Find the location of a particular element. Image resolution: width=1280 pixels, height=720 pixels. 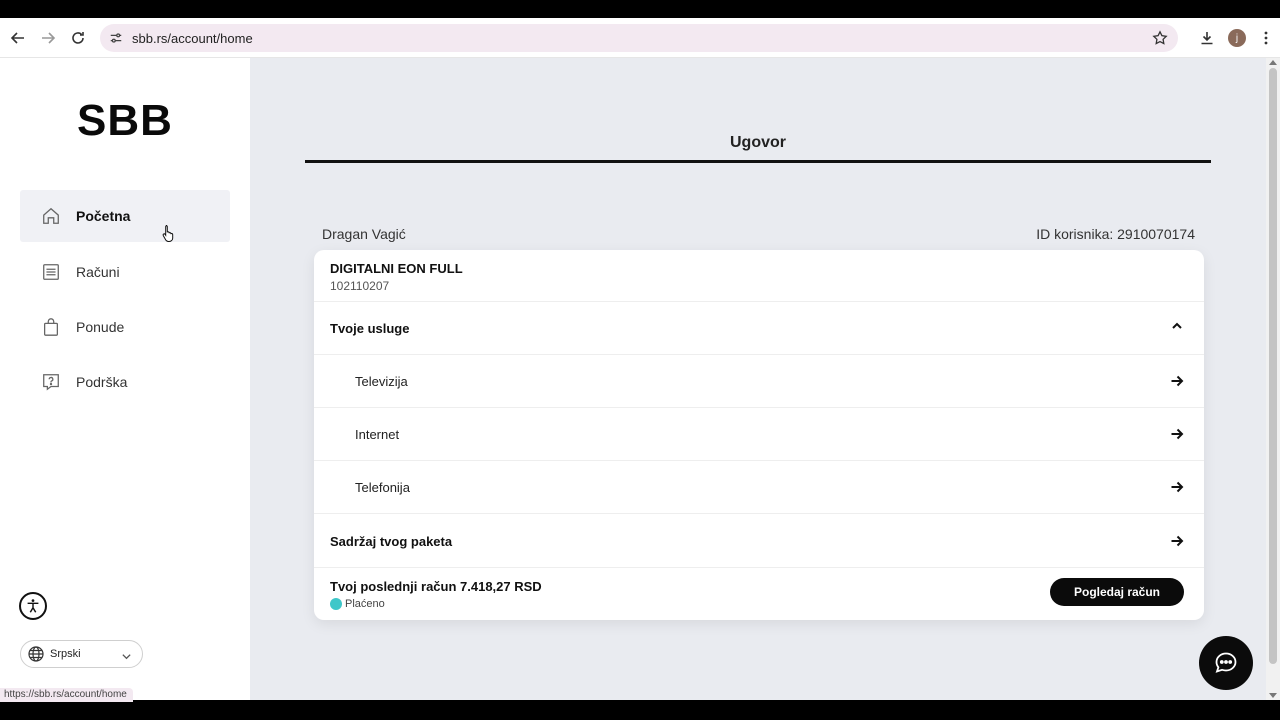

package-content-label: Sadržaj tvog paketa is located at coordinates (391, 541).